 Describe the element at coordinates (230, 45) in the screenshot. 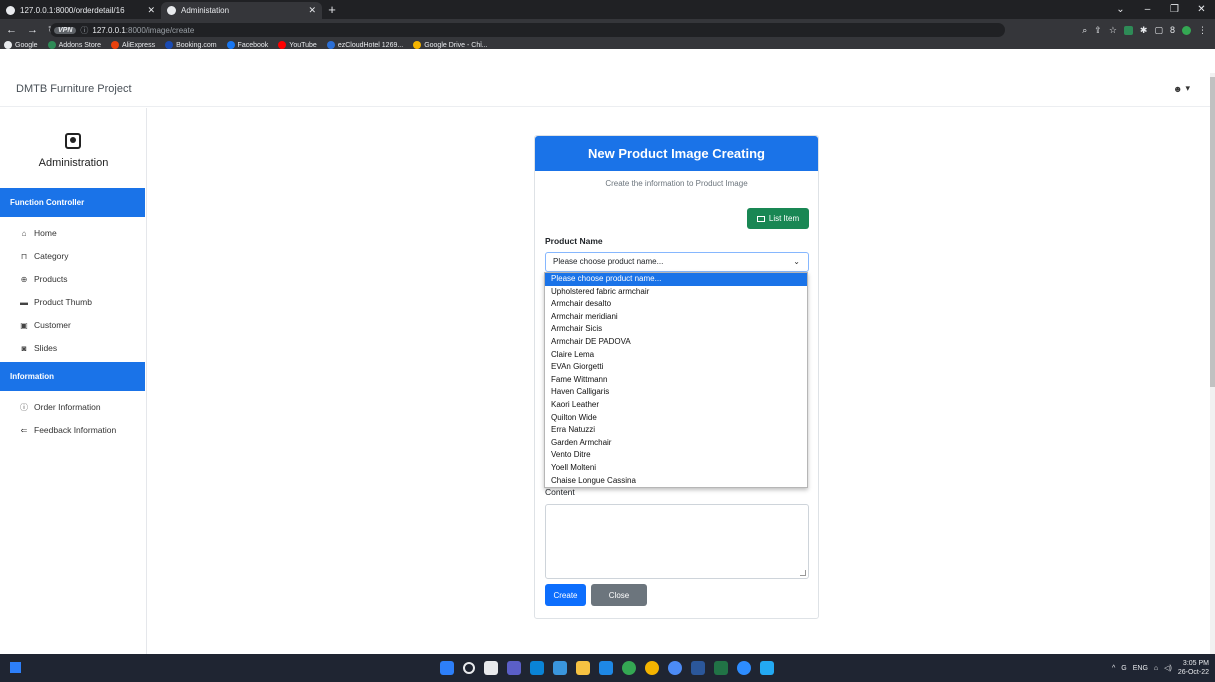

I see `facebook-icon` at that location.